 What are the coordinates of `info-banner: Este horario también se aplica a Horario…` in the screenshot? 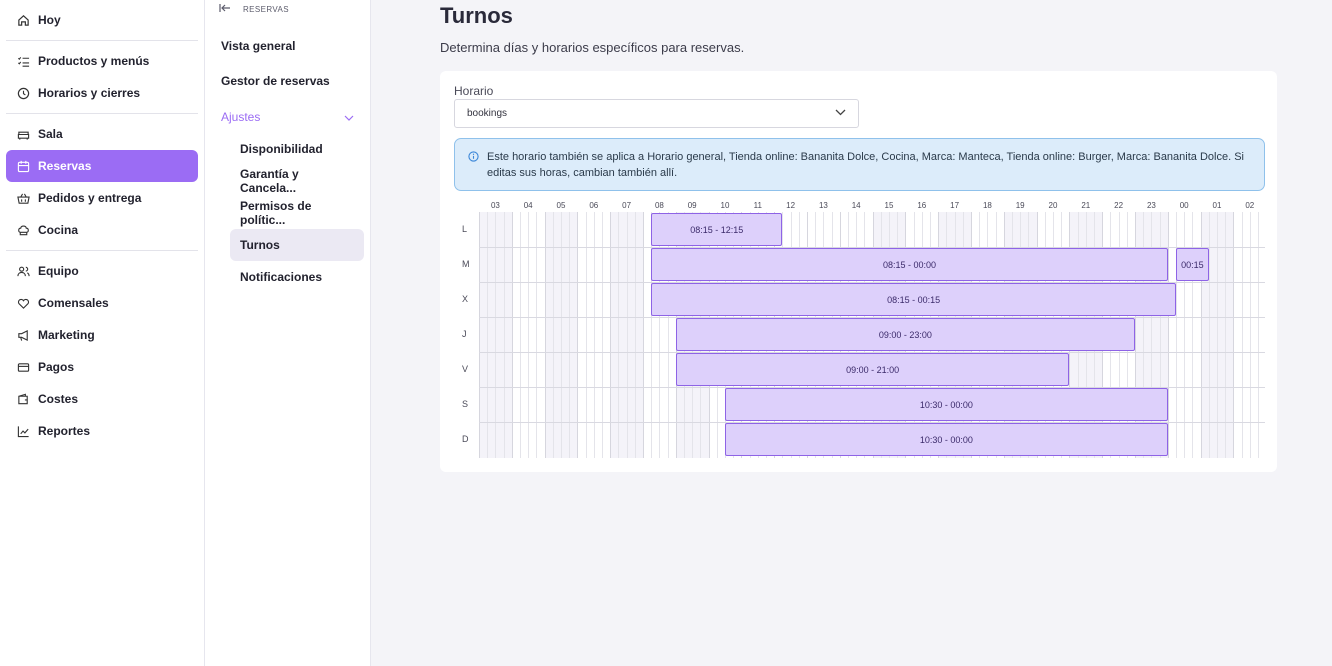 It's located at (859, 164).